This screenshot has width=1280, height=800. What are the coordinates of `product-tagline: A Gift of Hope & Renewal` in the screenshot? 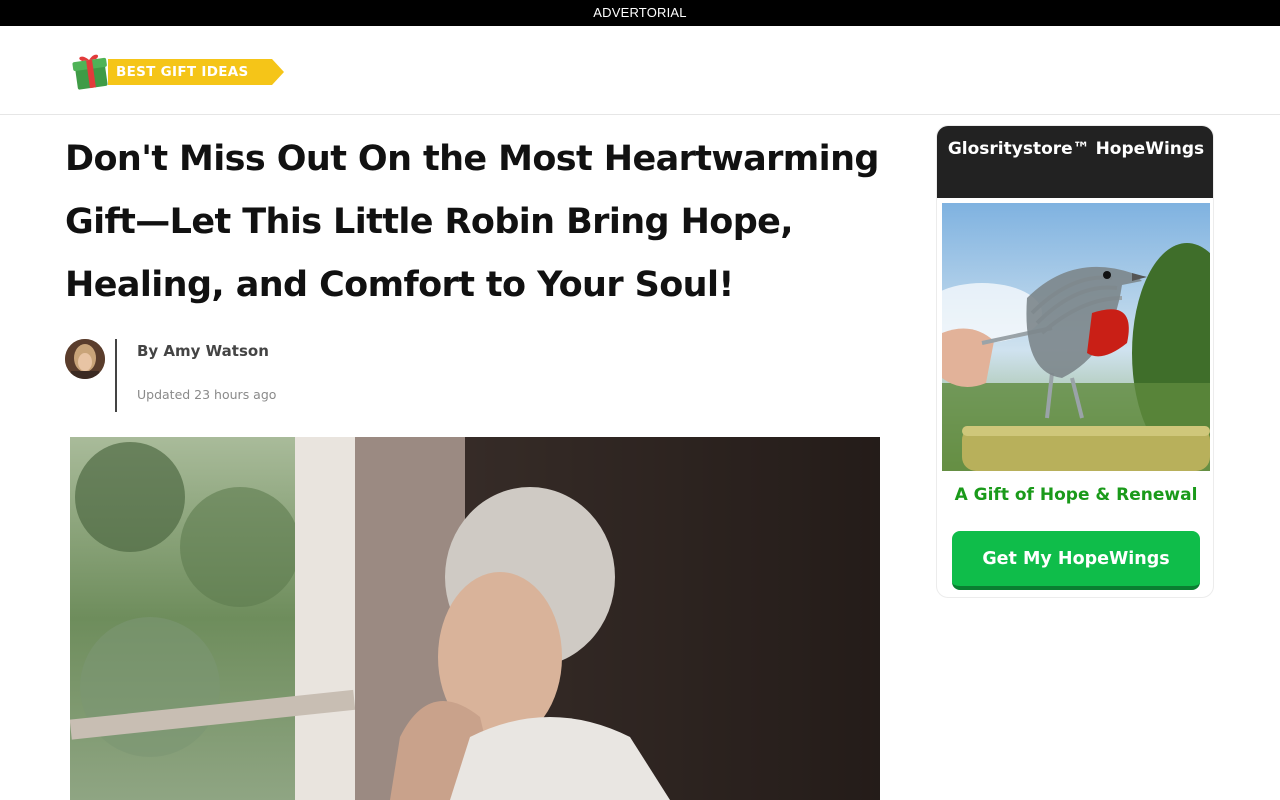 It's located at (1076, 495).